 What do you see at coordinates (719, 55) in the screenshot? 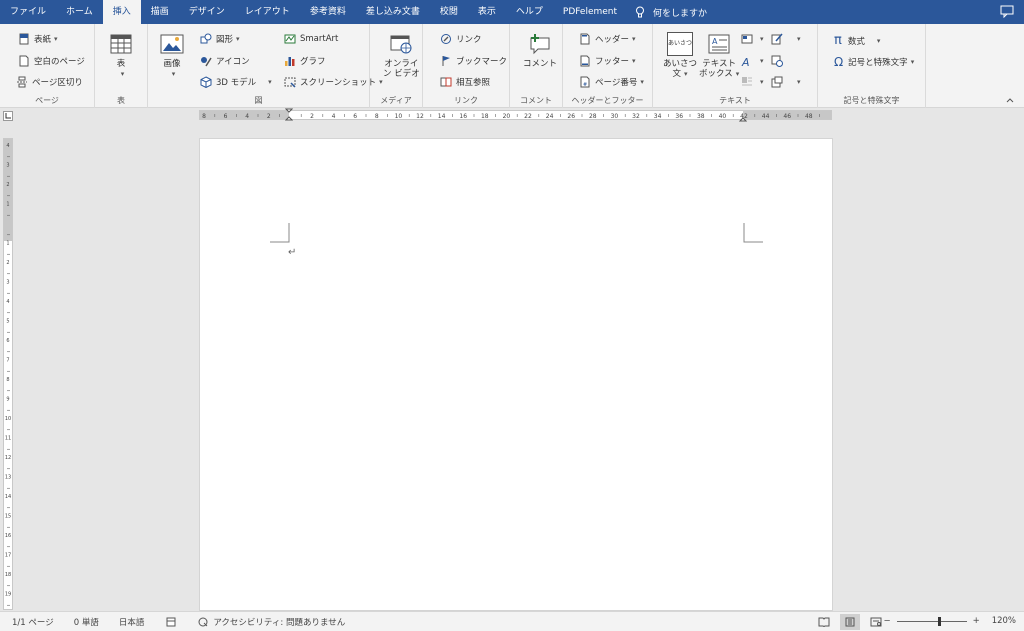
I see `text-box-button: A テキスト ボックス ▾` at bounding box center [719, 55].